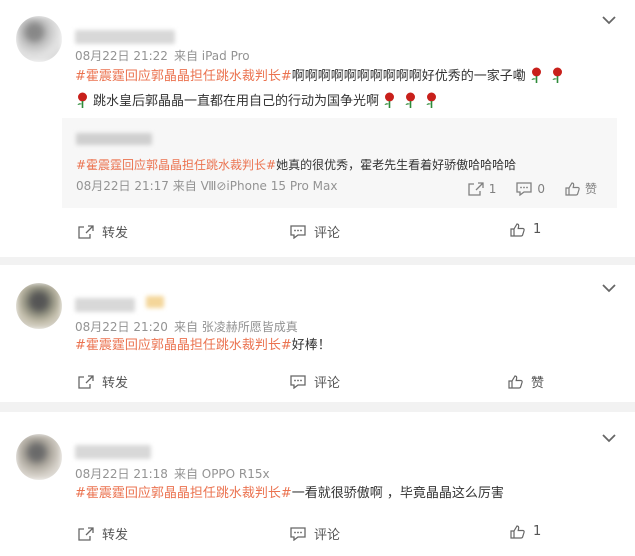 Image resolution: width=635 pixels, height=556 pixels. I want to click on post-meta: 08月22日 21:18 来自 OPPO R15x, so click(175, 473).